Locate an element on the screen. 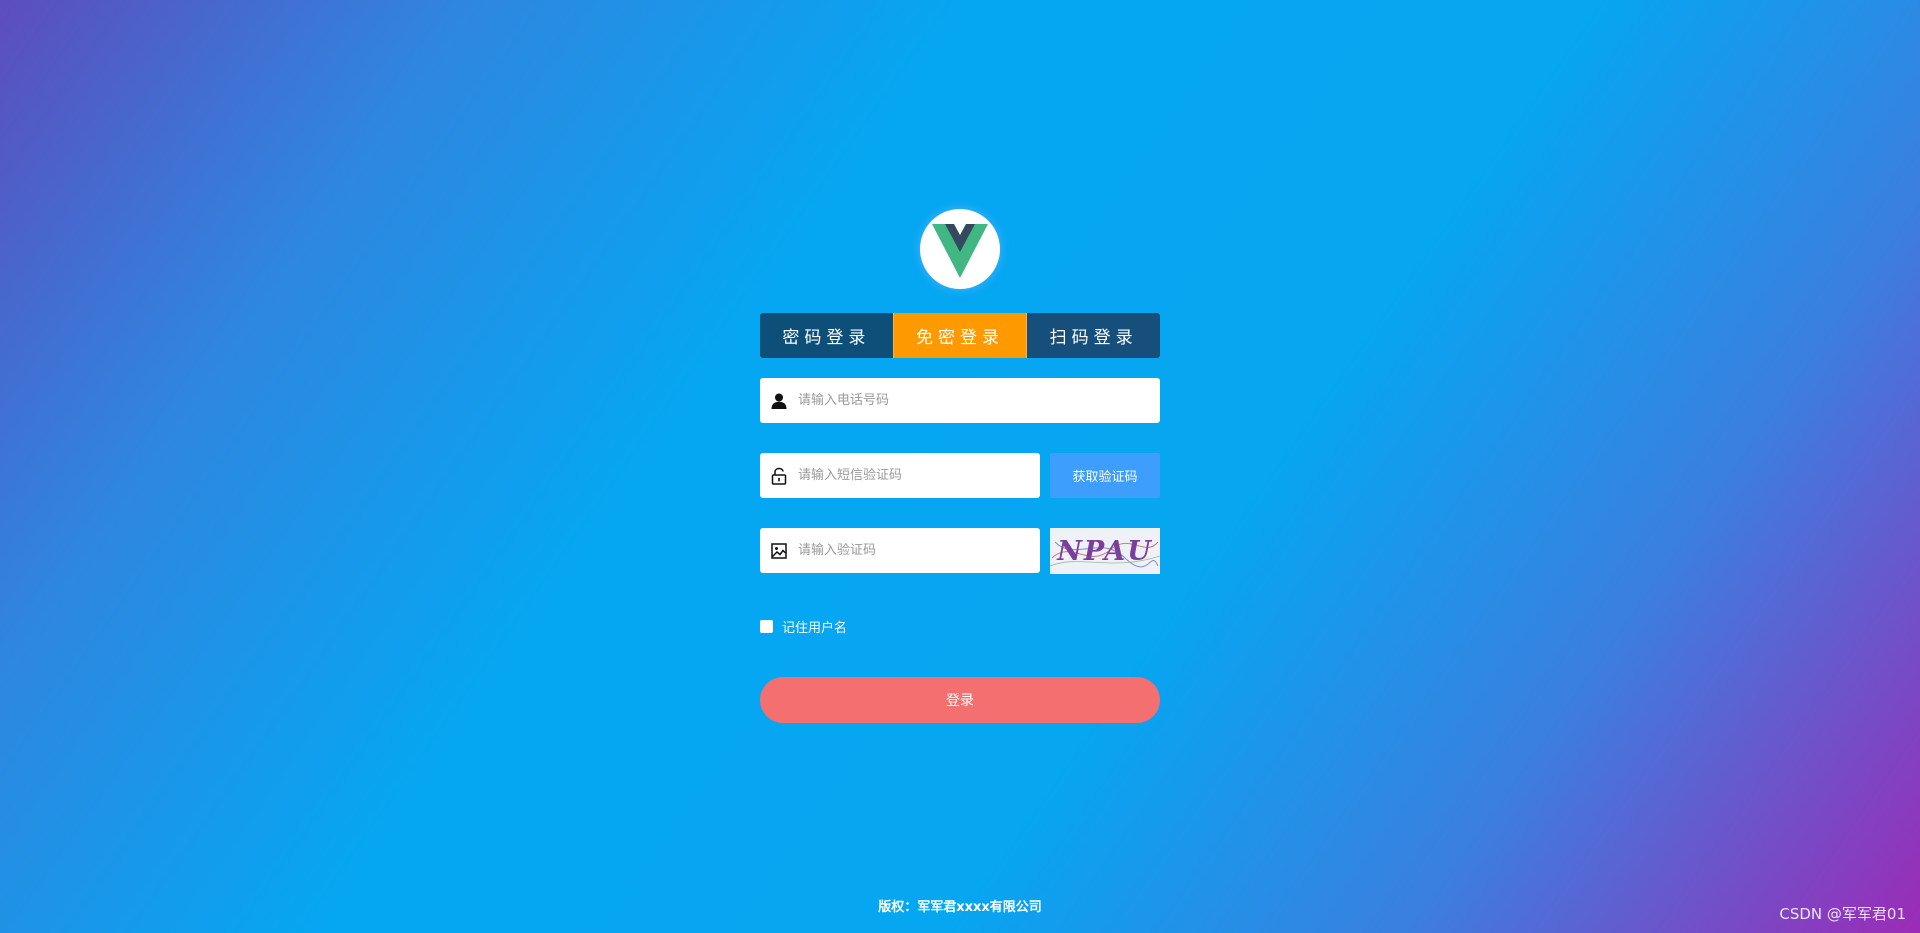  lock-icon is located at coordinates (779, 475).